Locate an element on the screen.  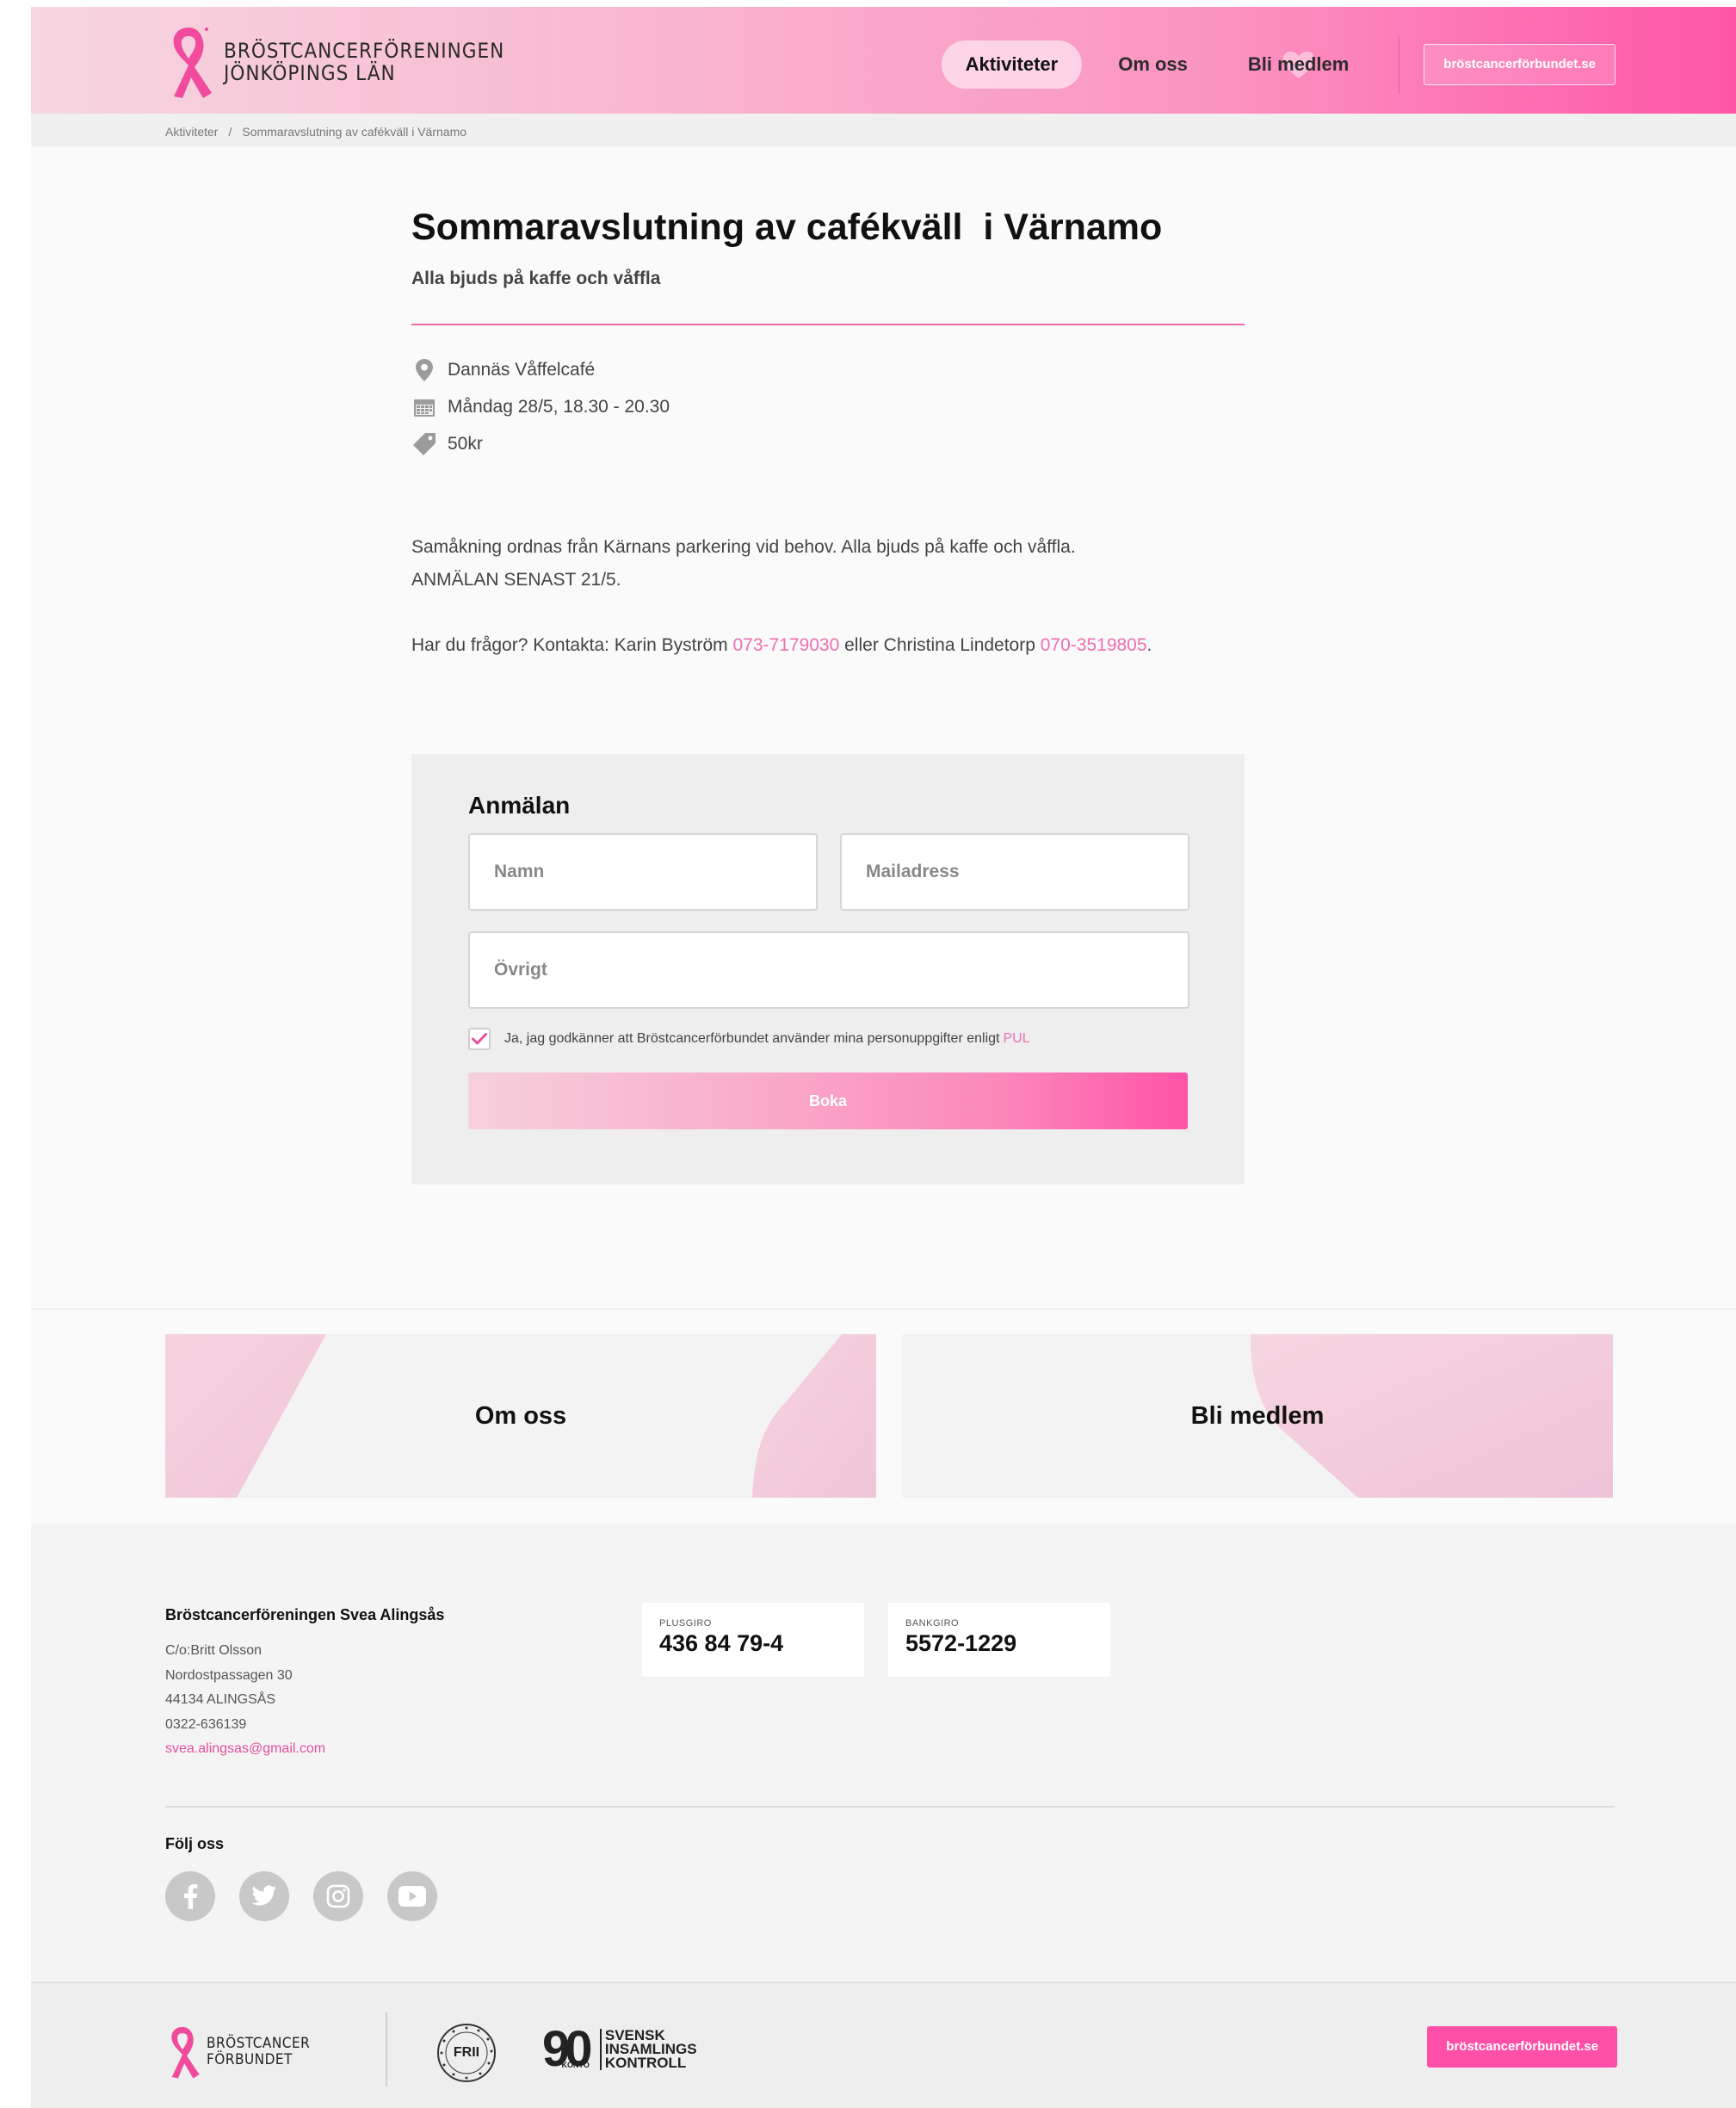
page-title: Sommaravslutning av cafékväll i Värnamo is located at coordinates (787, 228).